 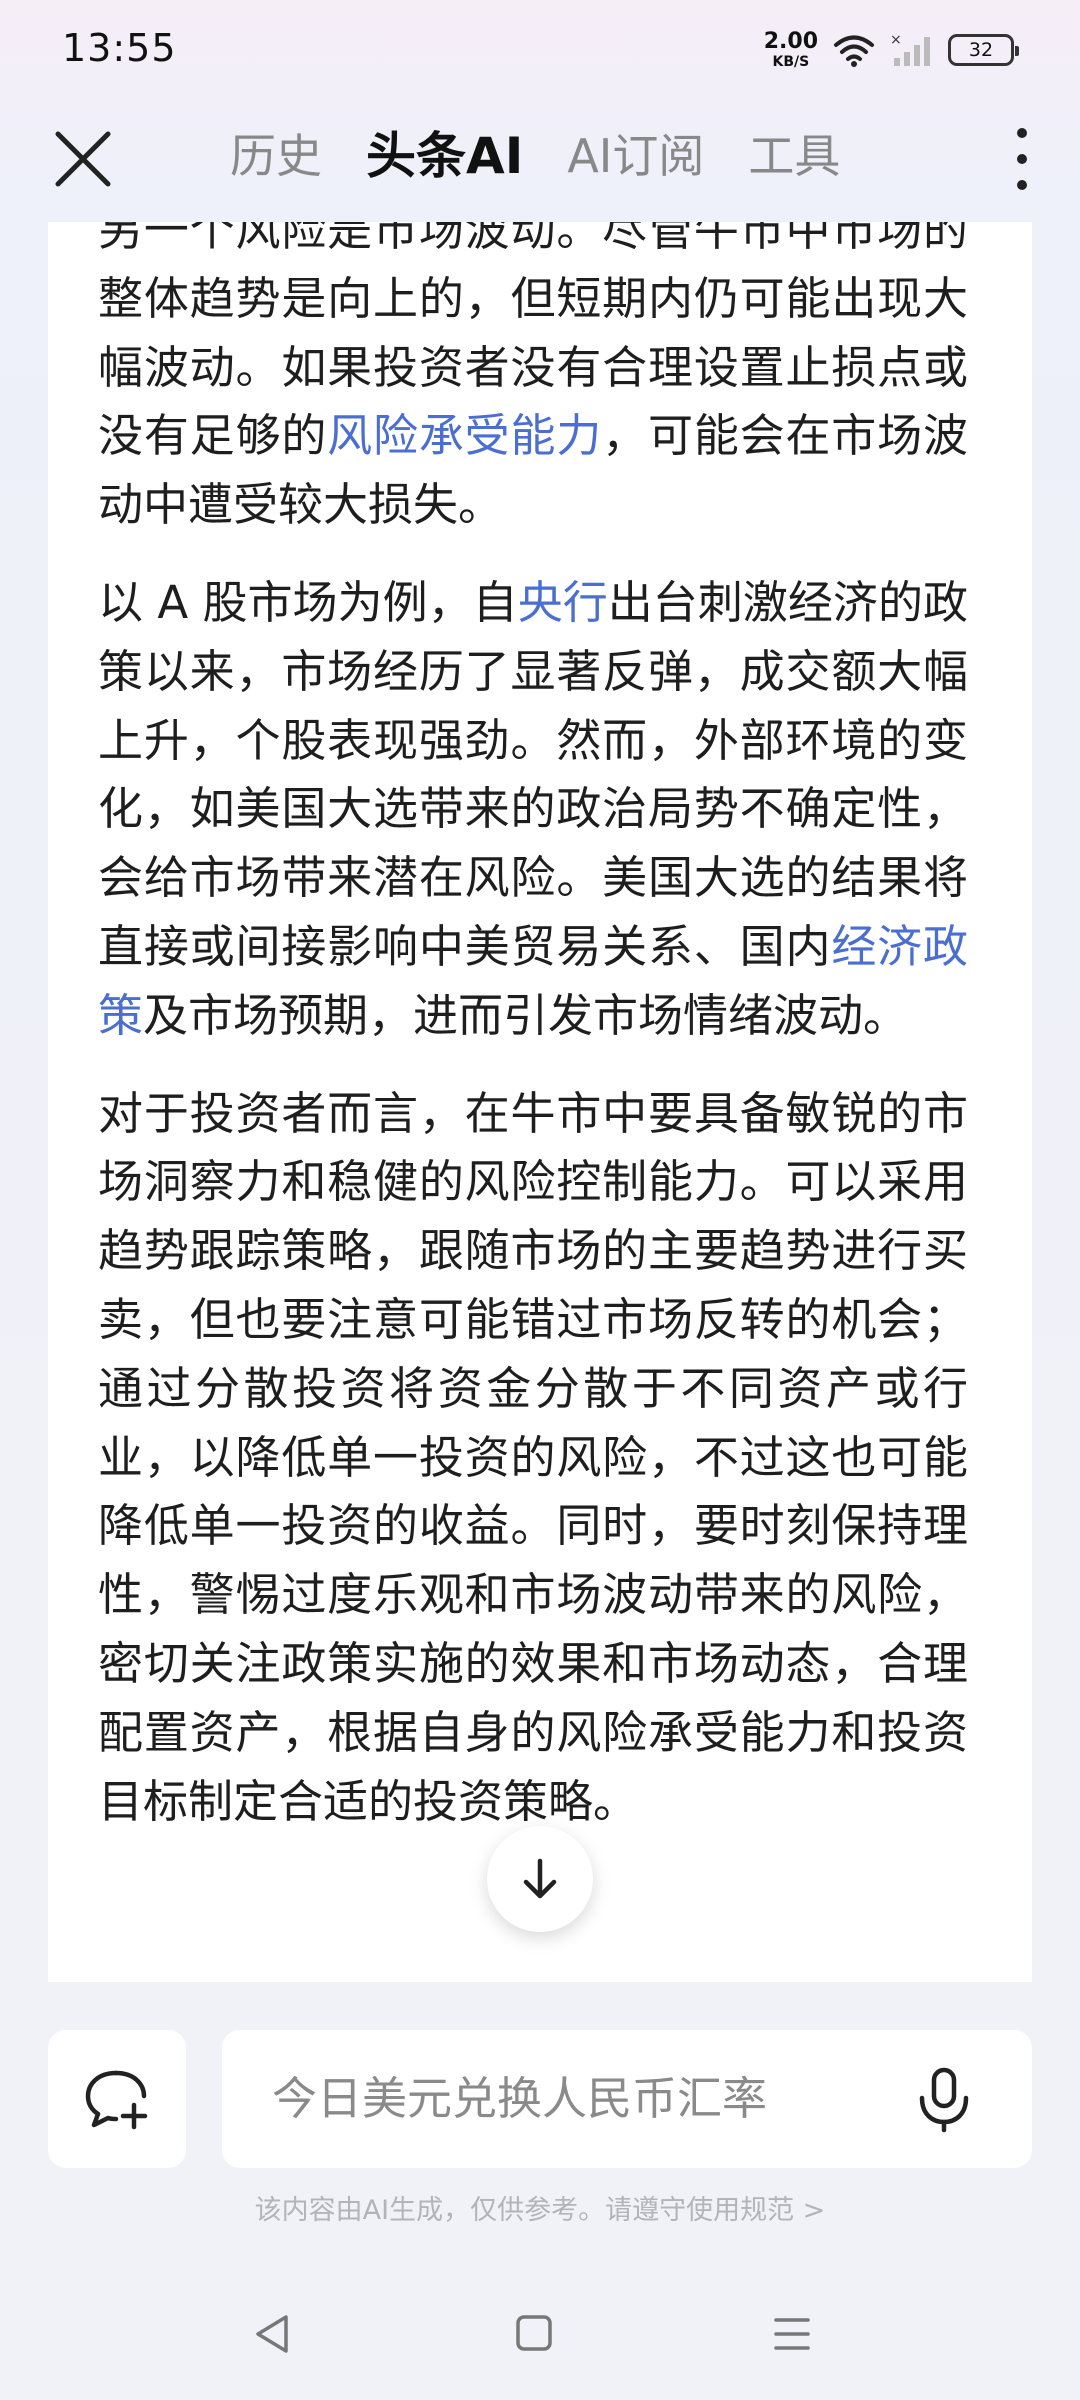 I want to click on battery-level: 32, so click(x=981, y=50).